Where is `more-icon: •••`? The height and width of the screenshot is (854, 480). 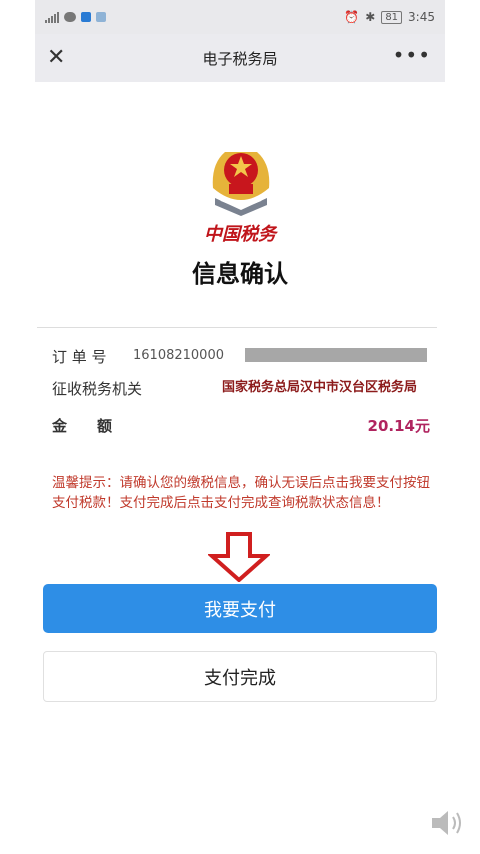
more-icon: ••• is located at coordinates (412, 55).